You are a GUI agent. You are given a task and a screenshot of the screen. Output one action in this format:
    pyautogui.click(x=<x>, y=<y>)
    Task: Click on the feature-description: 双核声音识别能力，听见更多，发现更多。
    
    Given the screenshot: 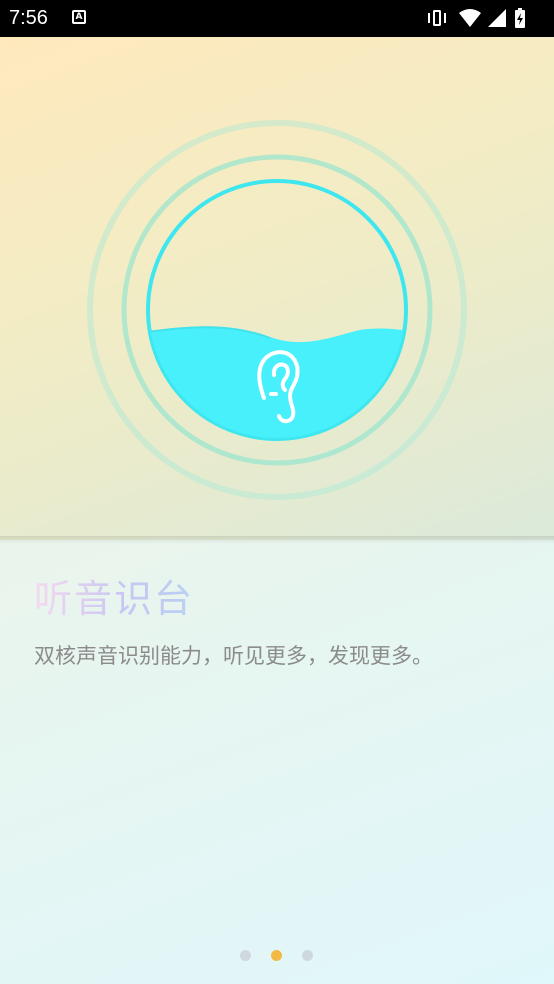 What is the action you would take?
    pyautogui.click(x=233, y=656)
    